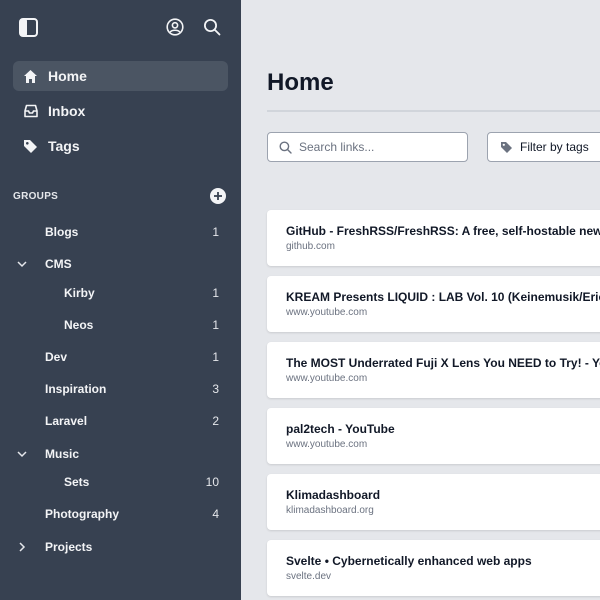 Image resolution: width=600 pixels, height=600 pixels. Describe the element at coordinates (56, 357) in the screenshot. I see `group-label: Dev` at that location.